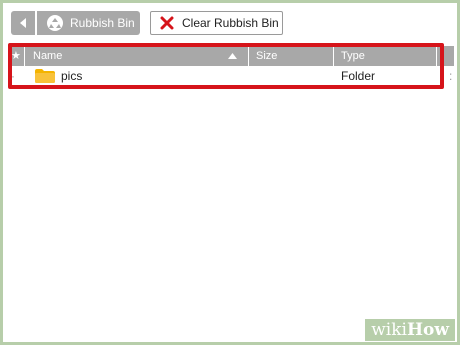 The image size is (460, 345). Describe the element at coordinates (167, 23) in the screenshot. I see `close-icon` at that location.